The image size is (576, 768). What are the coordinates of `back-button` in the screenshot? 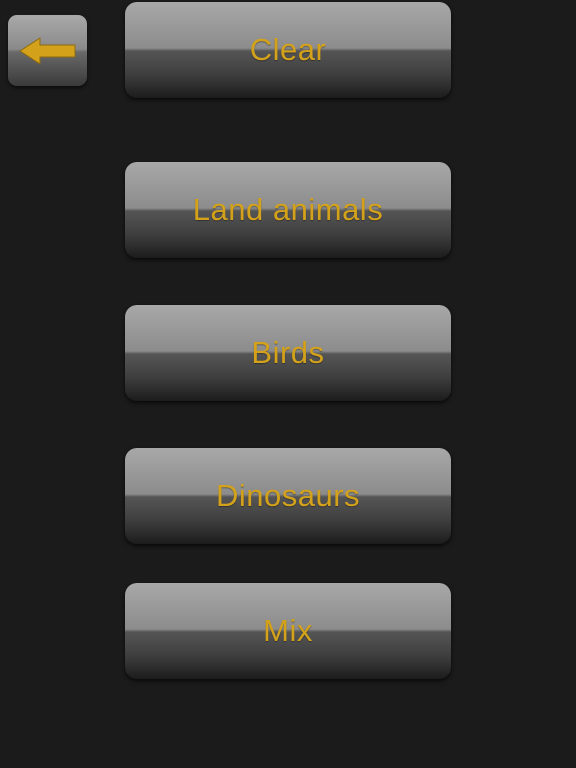 It's located at (47, 50).